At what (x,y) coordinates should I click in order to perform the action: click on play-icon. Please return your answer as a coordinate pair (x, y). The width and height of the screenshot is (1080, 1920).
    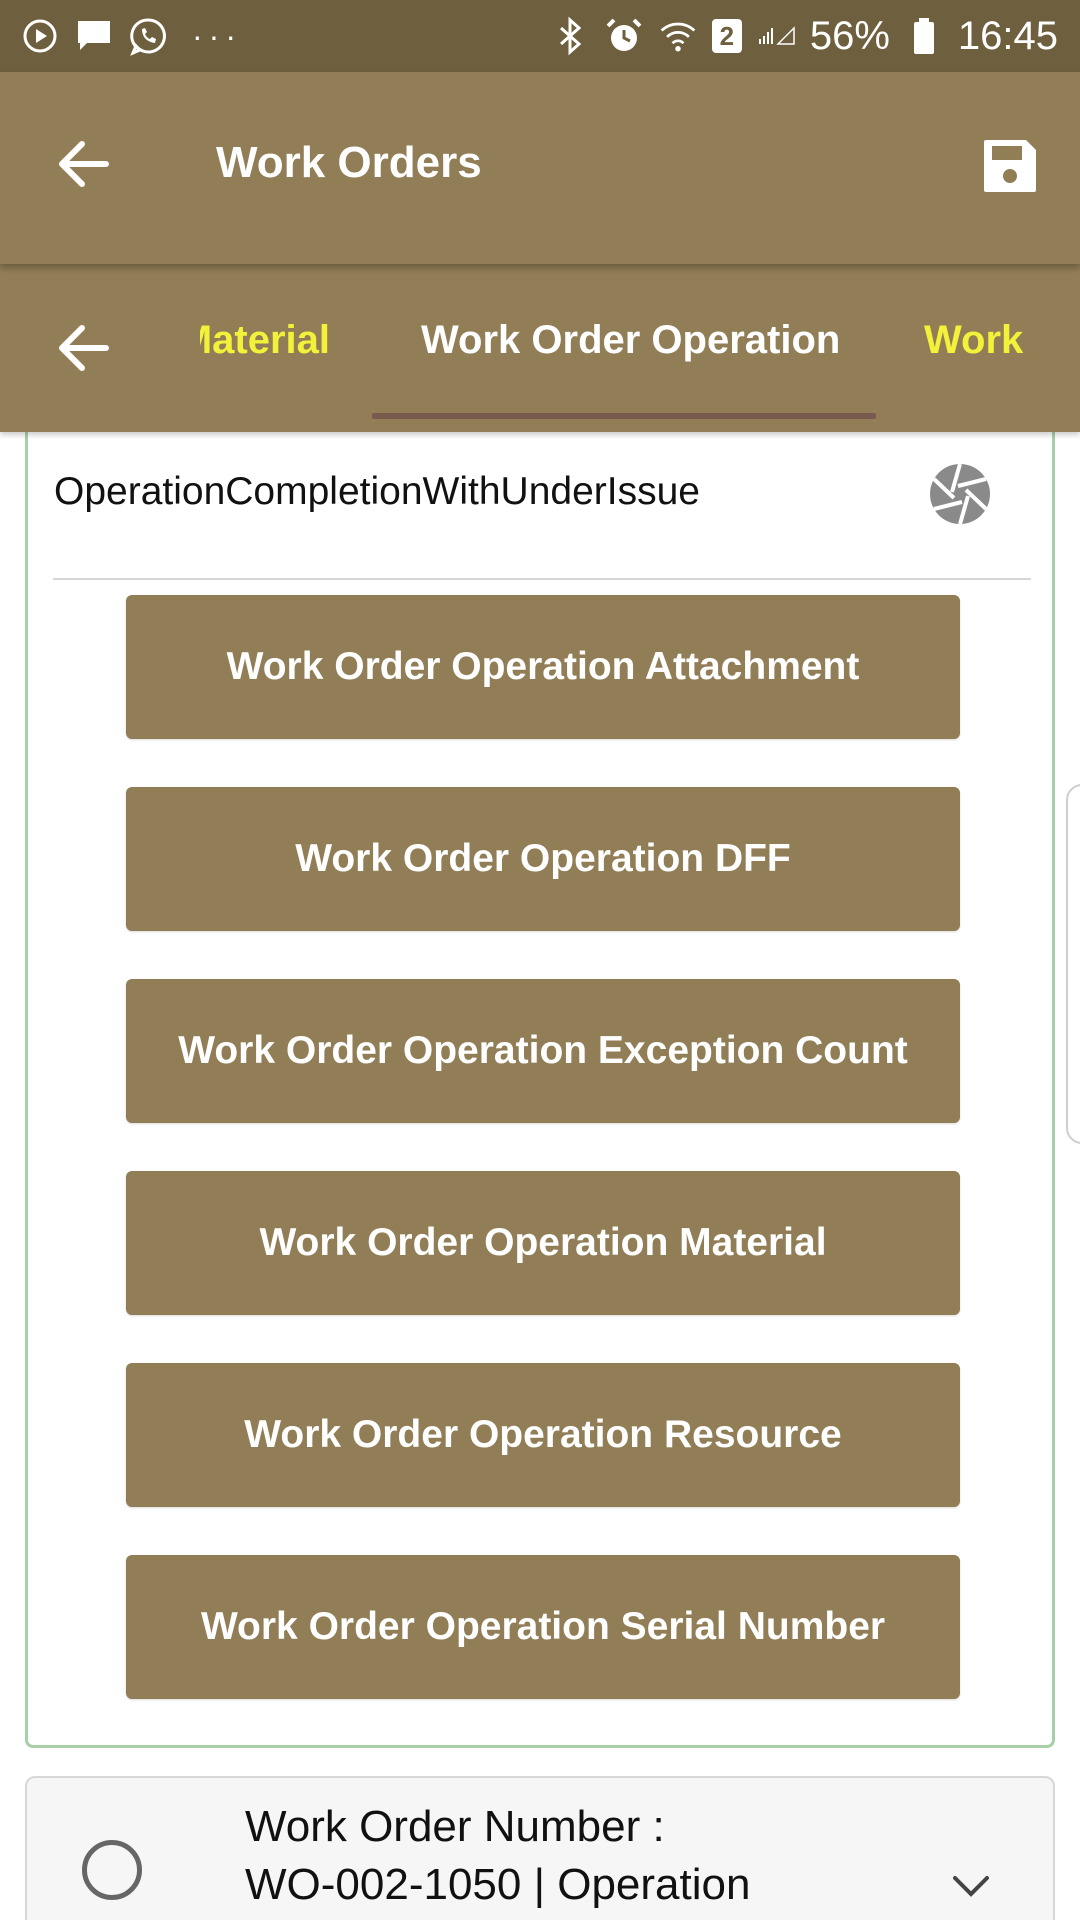
    Looking at the image, I should click on (40, 36).